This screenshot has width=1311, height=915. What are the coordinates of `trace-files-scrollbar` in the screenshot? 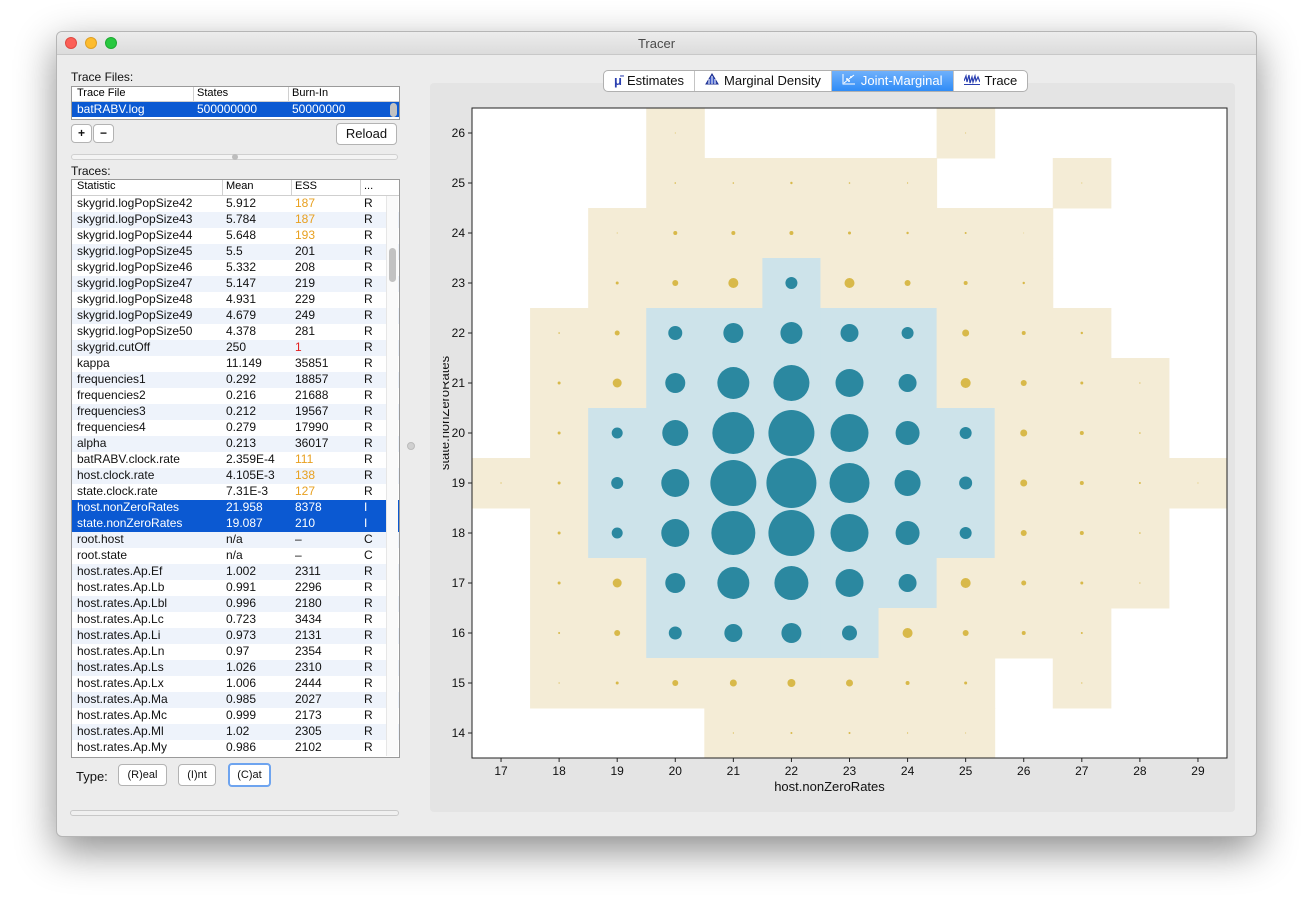 It's located at (393, 110).